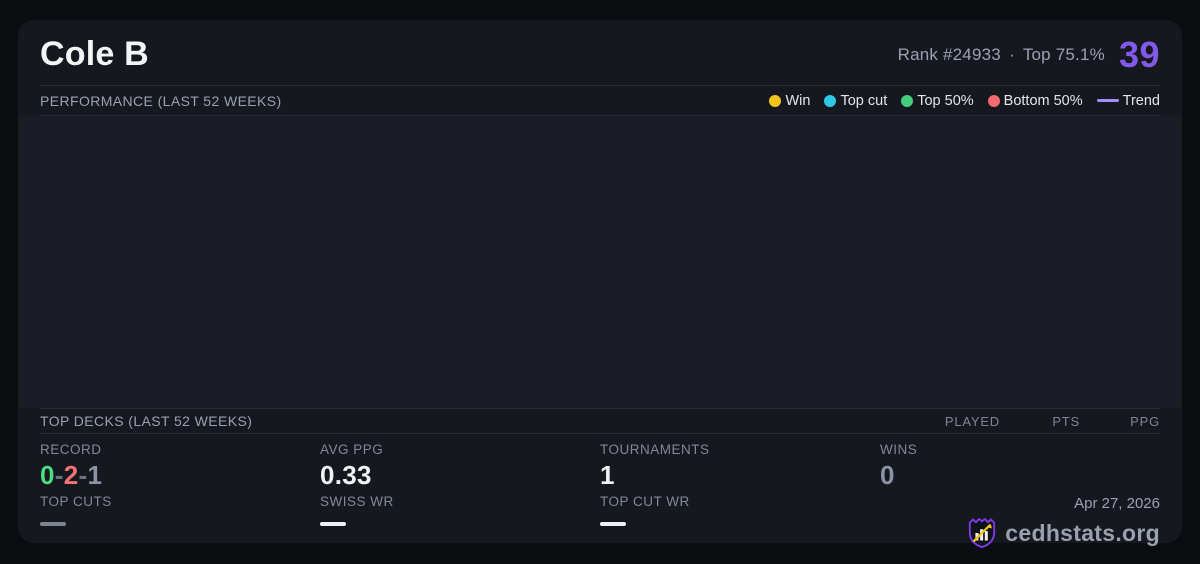 The image size is (1200, 564). What do you see at coordinates (1082, 533) in the screenshot?
I see `brand-name: cedhstats.org` at bounding box center [1082, 533].